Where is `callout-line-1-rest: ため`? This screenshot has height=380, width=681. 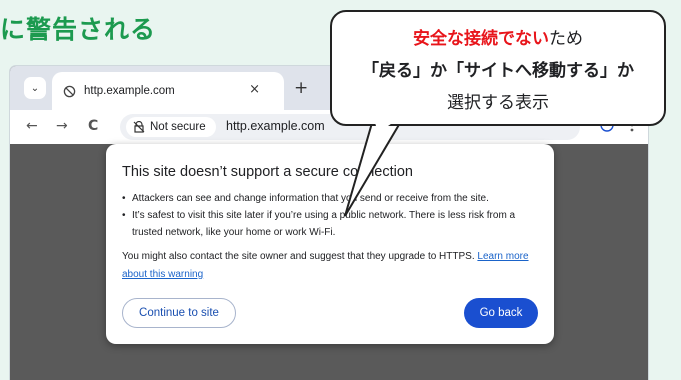
callout-line-1-rest: ため is located at coordinates (566, 39).